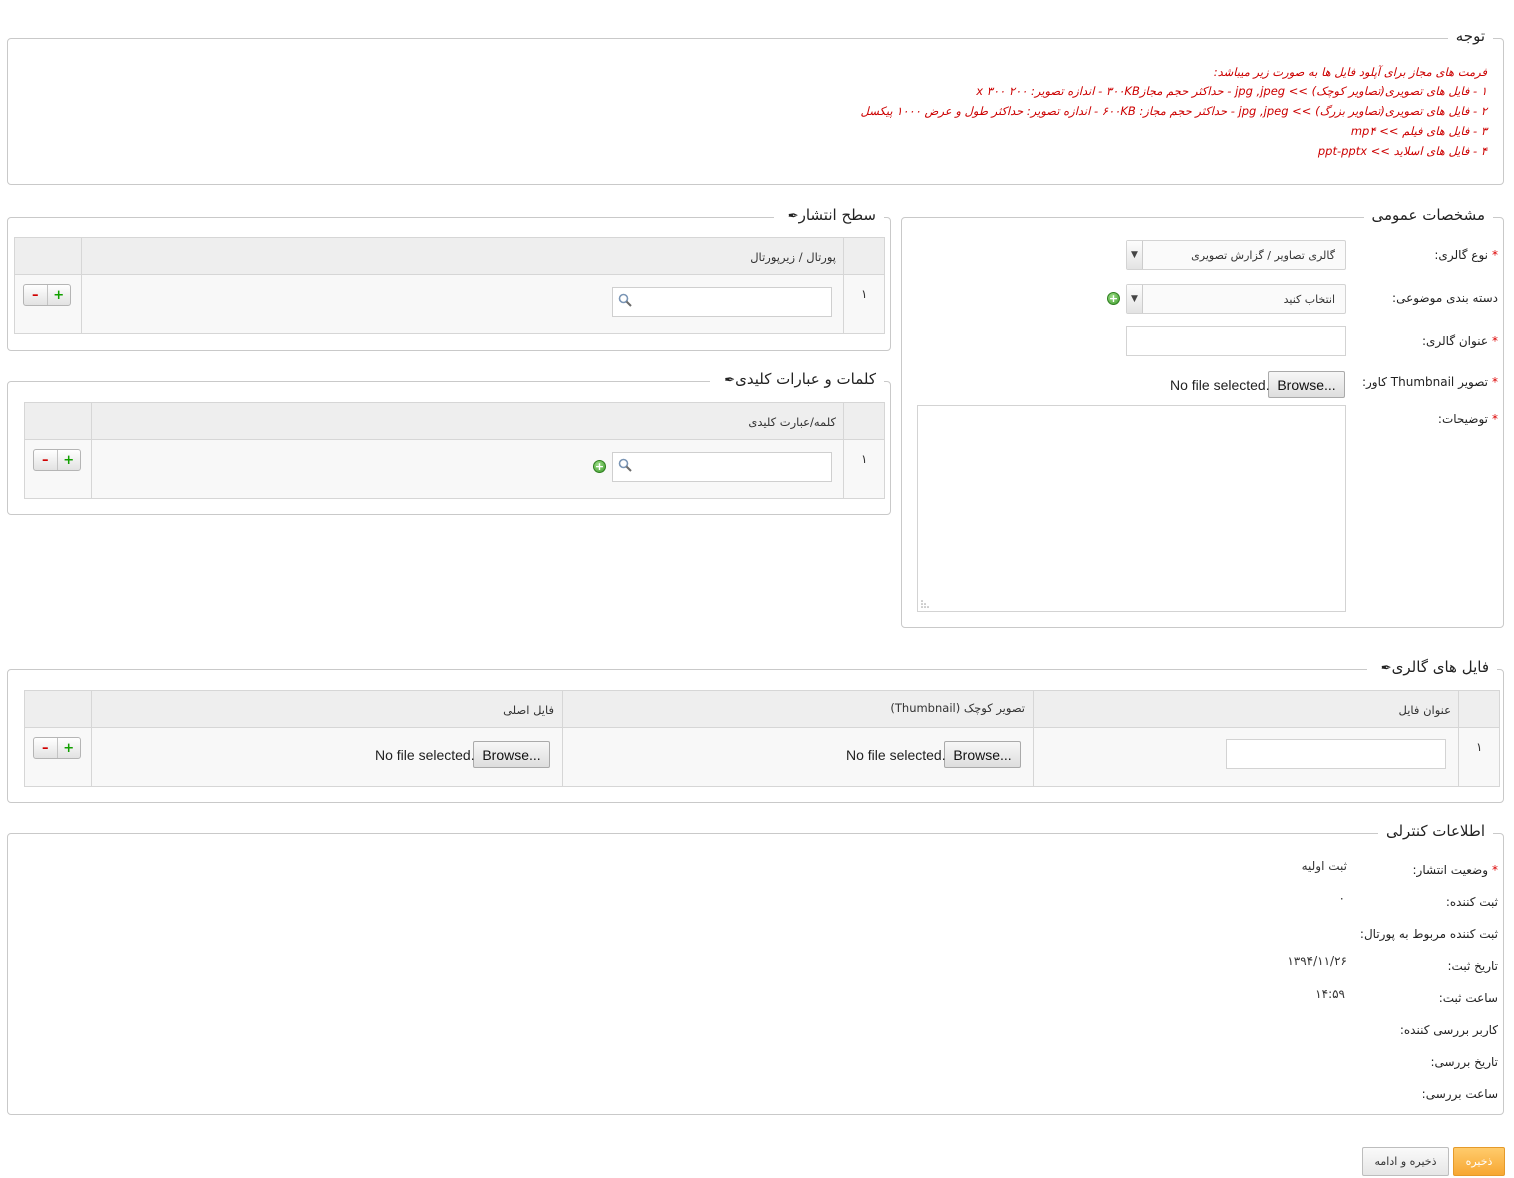  Describe the element at coordinates (722, 302) in the screenshot. I see `portal-search-input` at that location.